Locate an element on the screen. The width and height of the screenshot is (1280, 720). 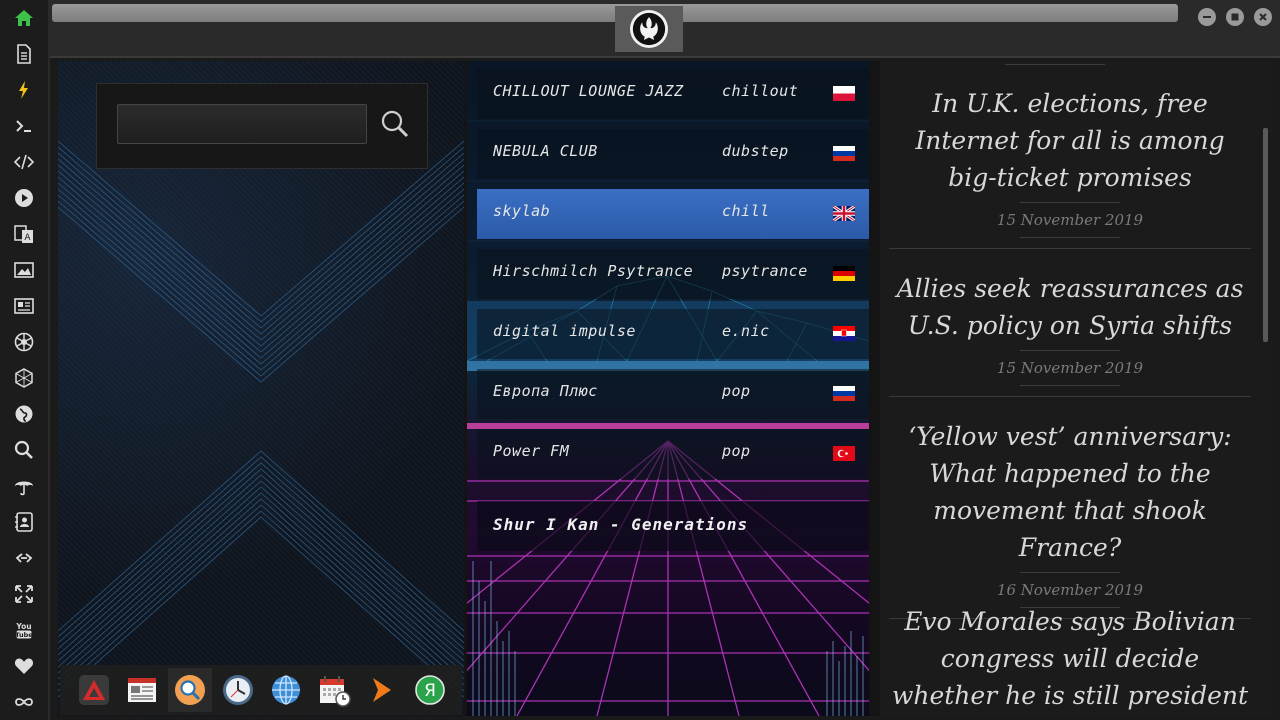
station-row: CHILLOUT LOUNGE JAZZ chillout is located at coordinates (673, 94).